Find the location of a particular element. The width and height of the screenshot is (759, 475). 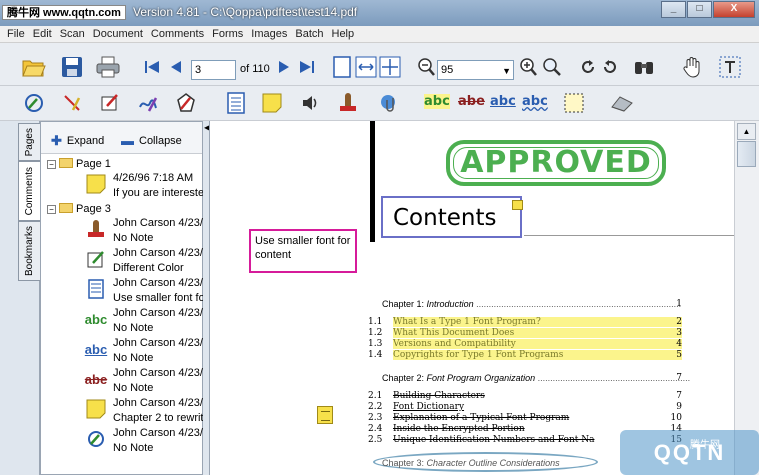

tab-bookmarks: Bookmarks is located at coordinates (29, 251).